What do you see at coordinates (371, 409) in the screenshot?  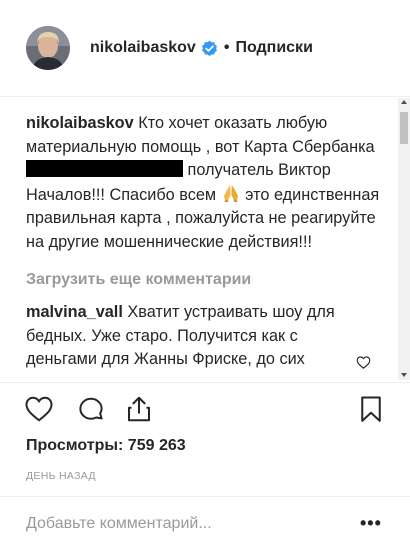 I see `bookmark-icon` at bounding box center [371, 409].